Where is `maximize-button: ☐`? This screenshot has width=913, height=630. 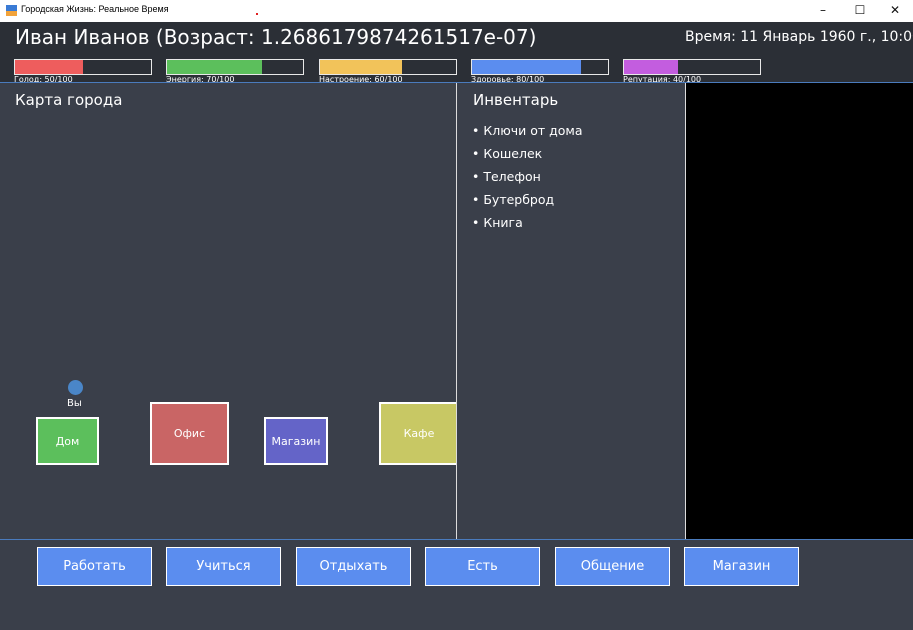 maximize-button: ☐ is located at coordinates (860, 11).